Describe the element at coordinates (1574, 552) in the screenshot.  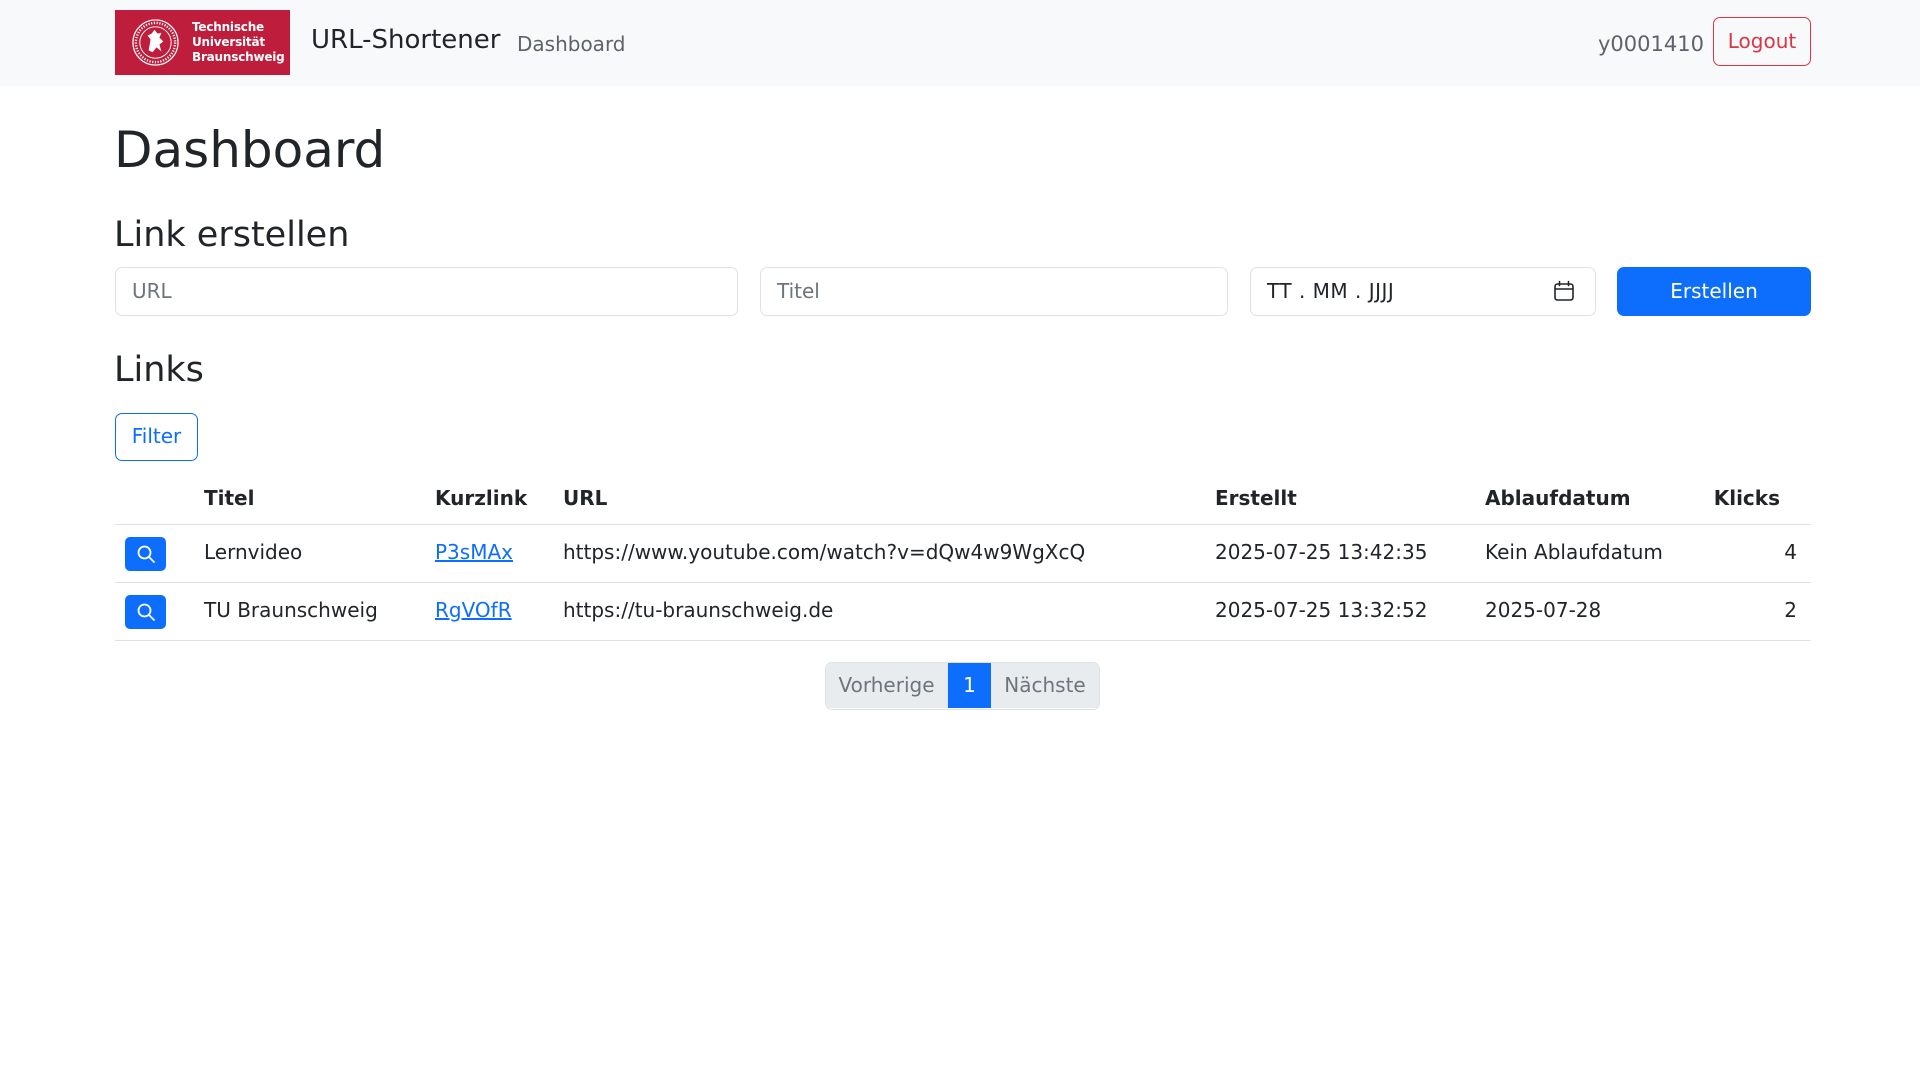
I see `cell-ablaufdatum: Kein Ablaufdatum` at that location.